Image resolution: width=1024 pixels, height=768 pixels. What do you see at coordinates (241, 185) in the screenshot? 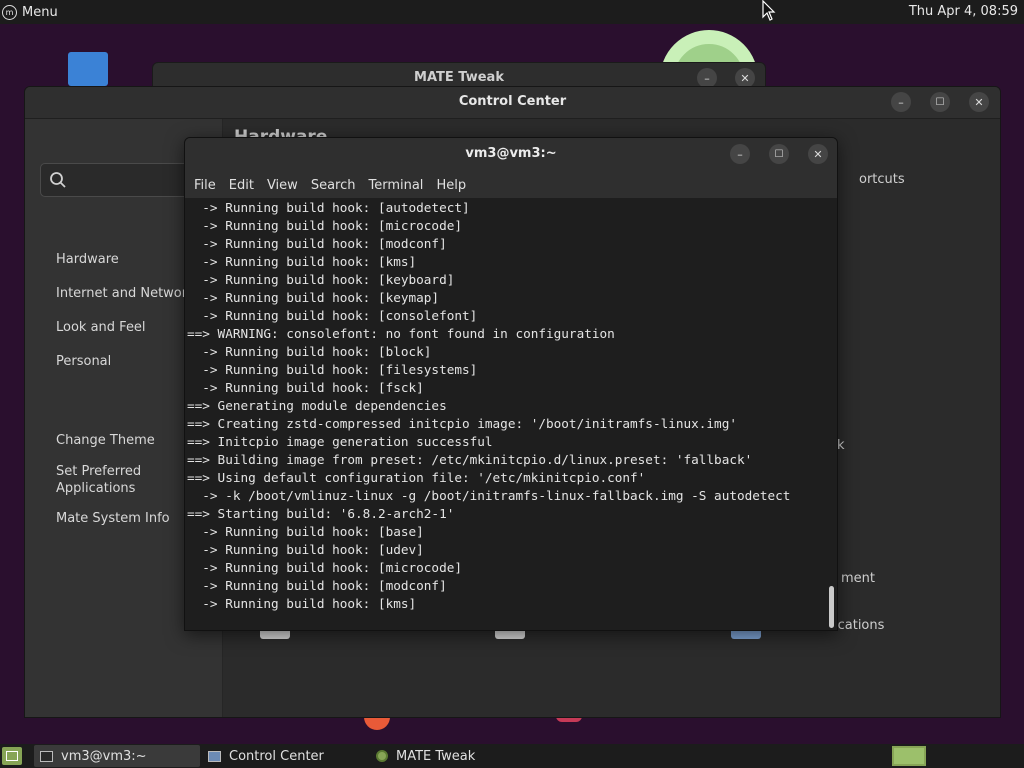
I see `menu-edit: Edit` at bounding box center [241, 185].